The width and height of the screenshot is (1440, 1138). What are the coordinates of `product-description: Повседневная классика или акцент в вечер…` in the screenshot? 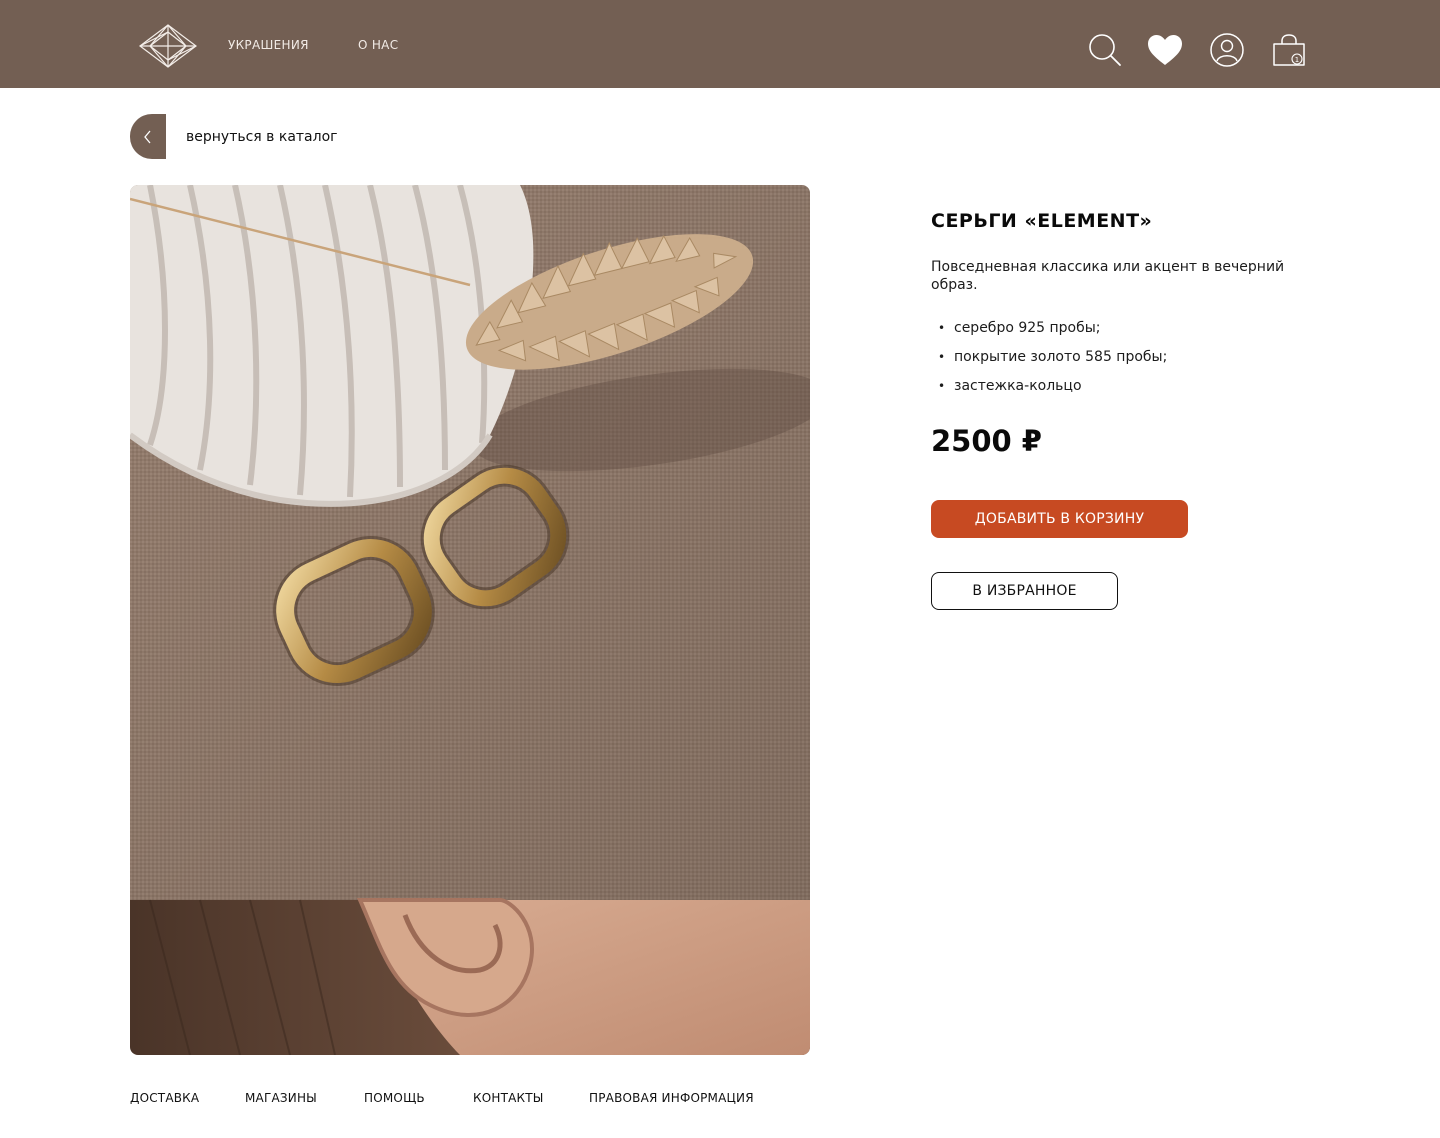 It's located at (1108, 276).